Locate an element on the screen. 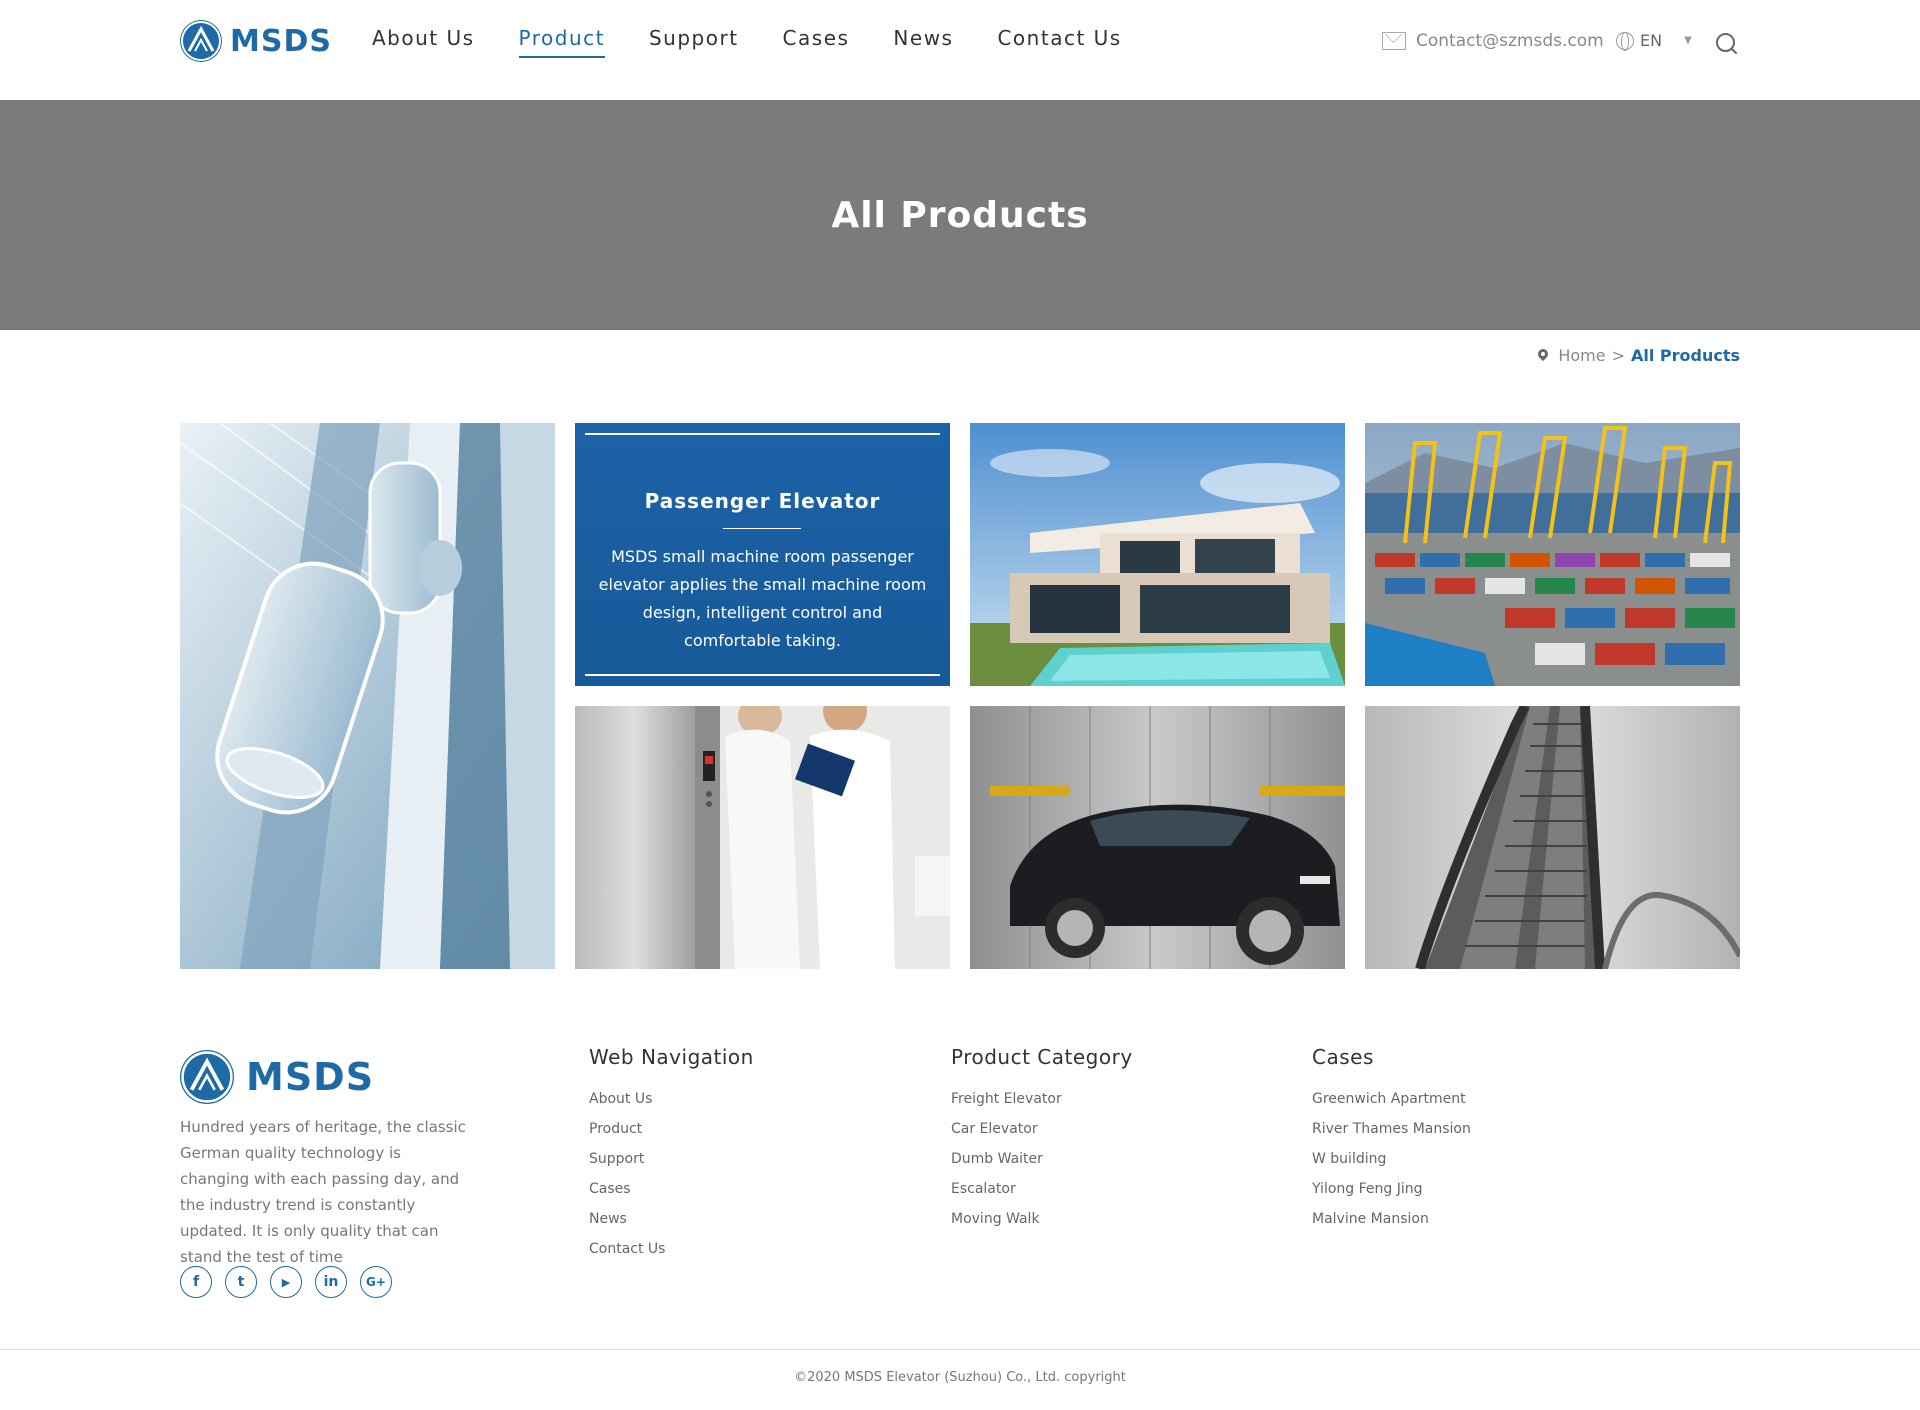 The width and height of the screenshot is (1920, 1410). nav-support: Support is located at coordinates (694, 42).